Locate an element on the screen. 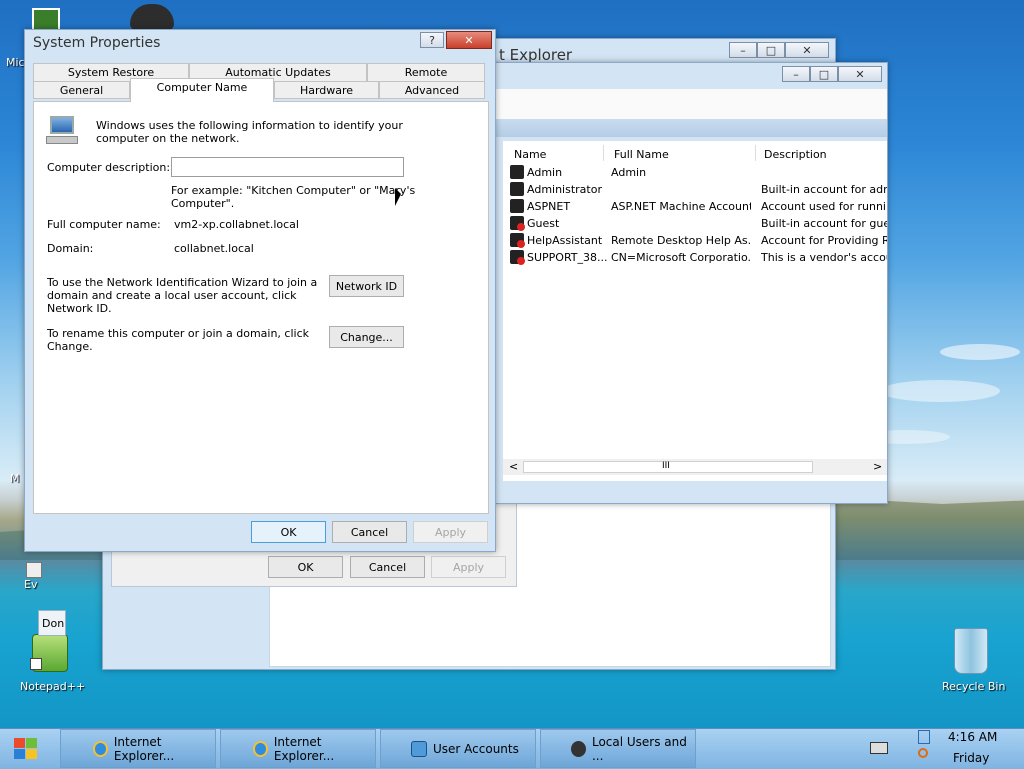 Image resolution: width=1024 pixels, height=769 pixels. clock-time: 4:16 AM is located at coordinates (972, 737).